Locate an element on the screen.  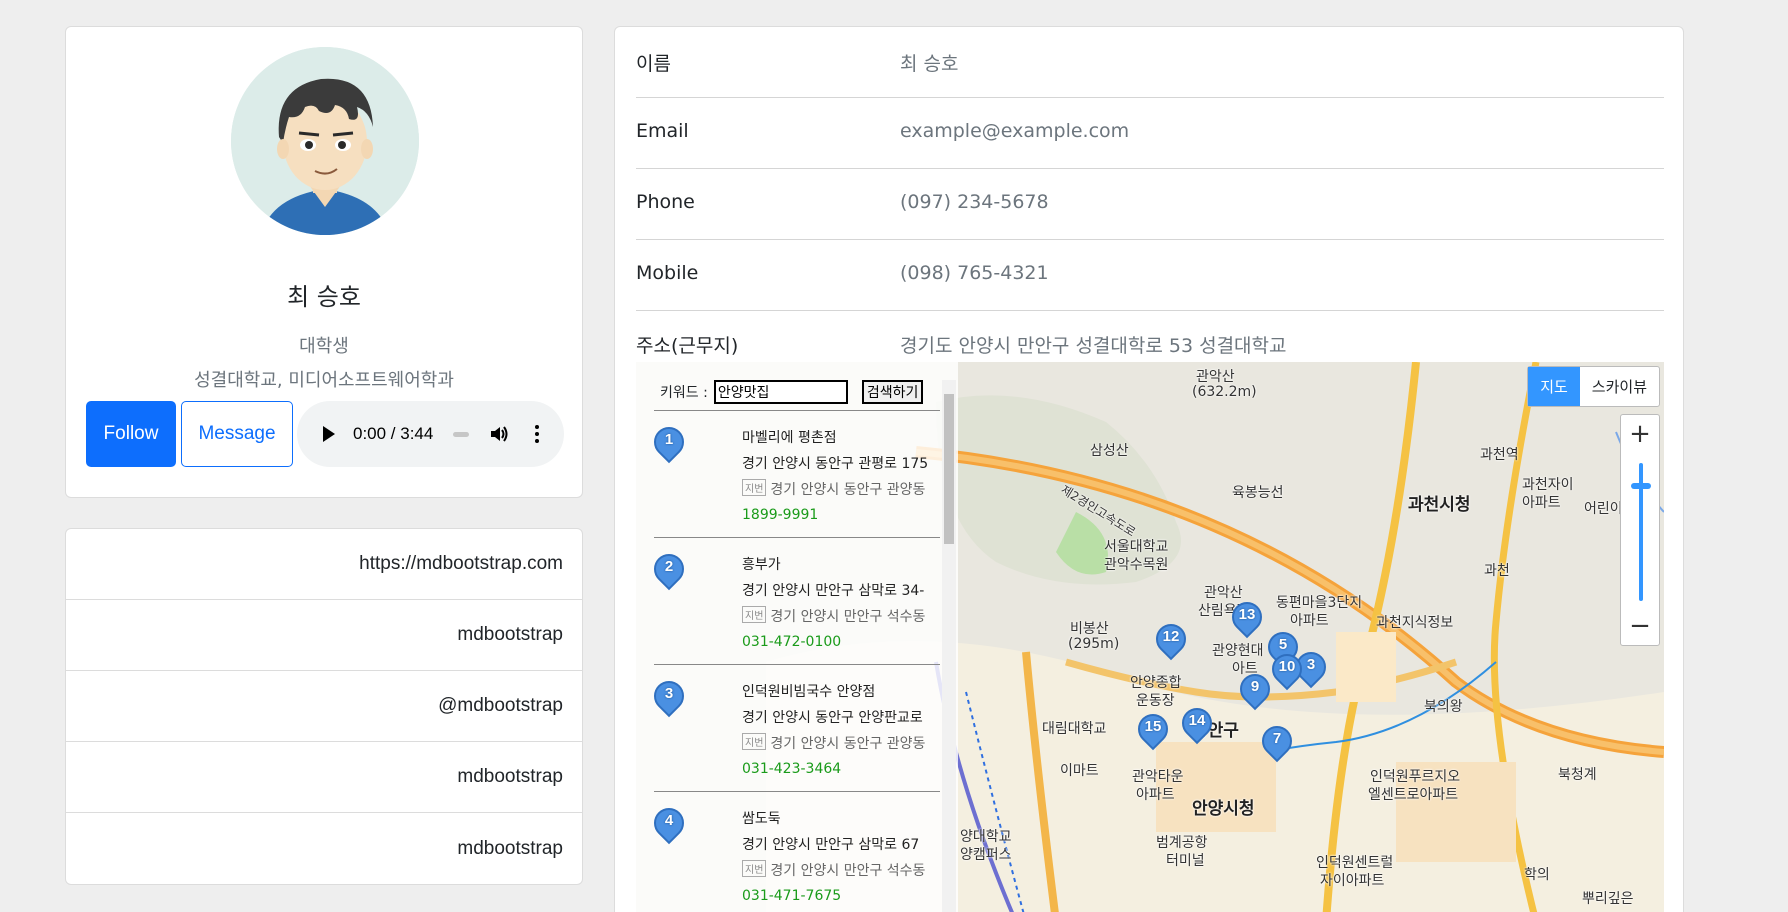
map-label: 과천 is located at coordinates (1497, 571).